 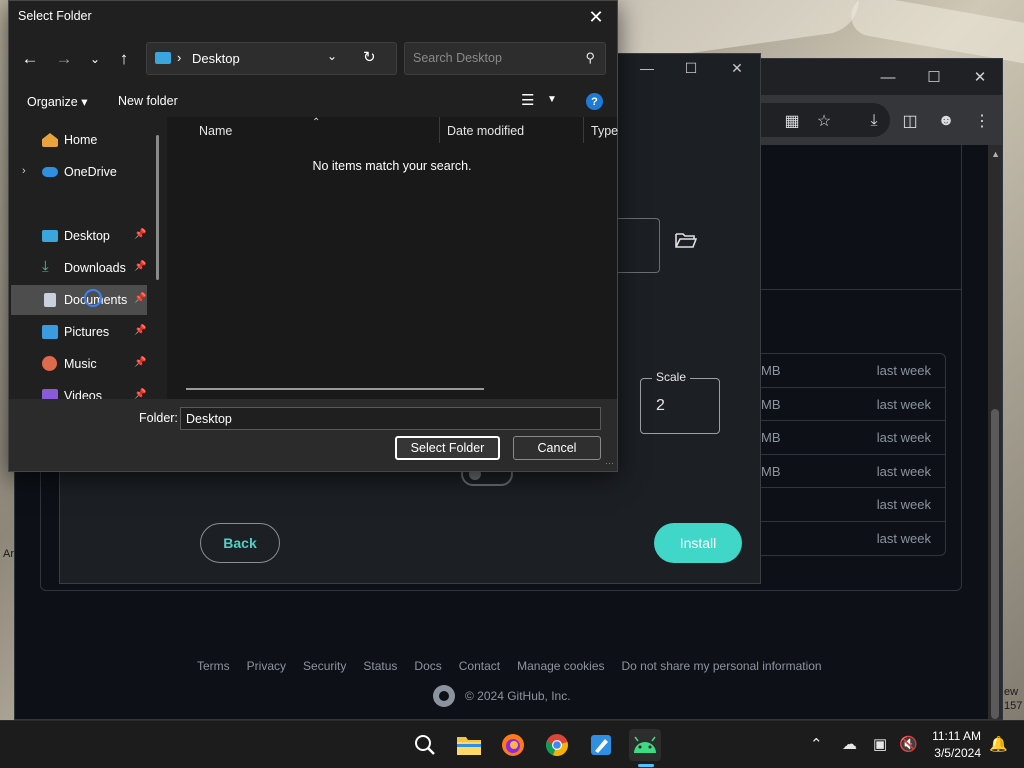 I want to click on volume-muted-icon: 🔇, so click(x=908, y=744).